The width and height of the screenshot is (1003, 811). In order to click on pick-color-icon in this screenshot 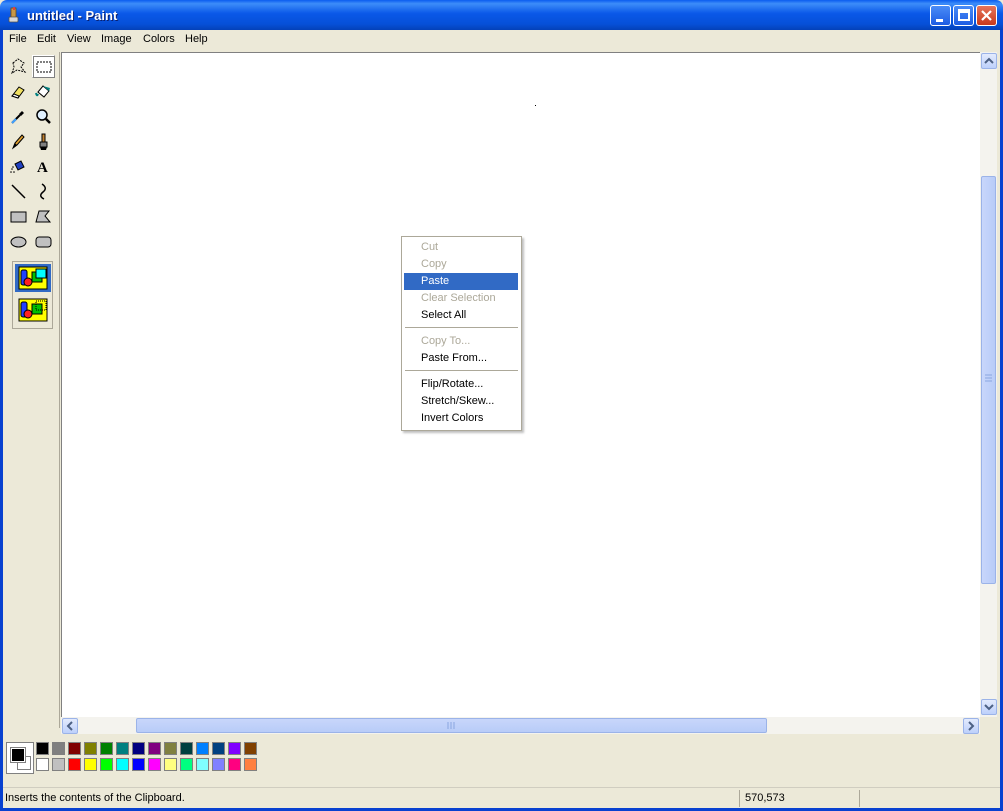, I will do `click(18, 116)`.